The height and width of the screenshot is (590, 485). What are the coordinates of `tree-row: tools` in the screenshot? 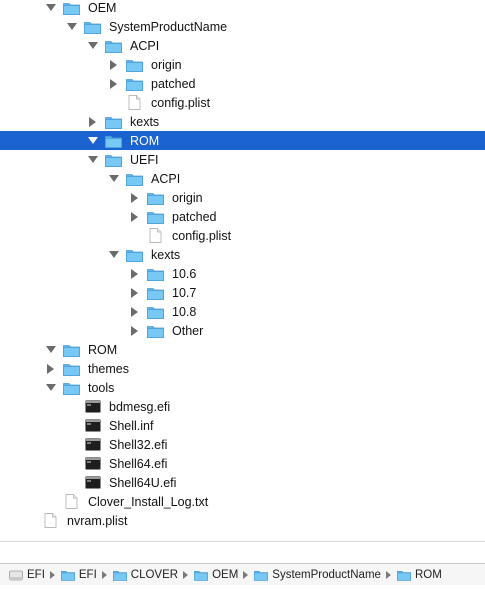 It's located at (242, 387).